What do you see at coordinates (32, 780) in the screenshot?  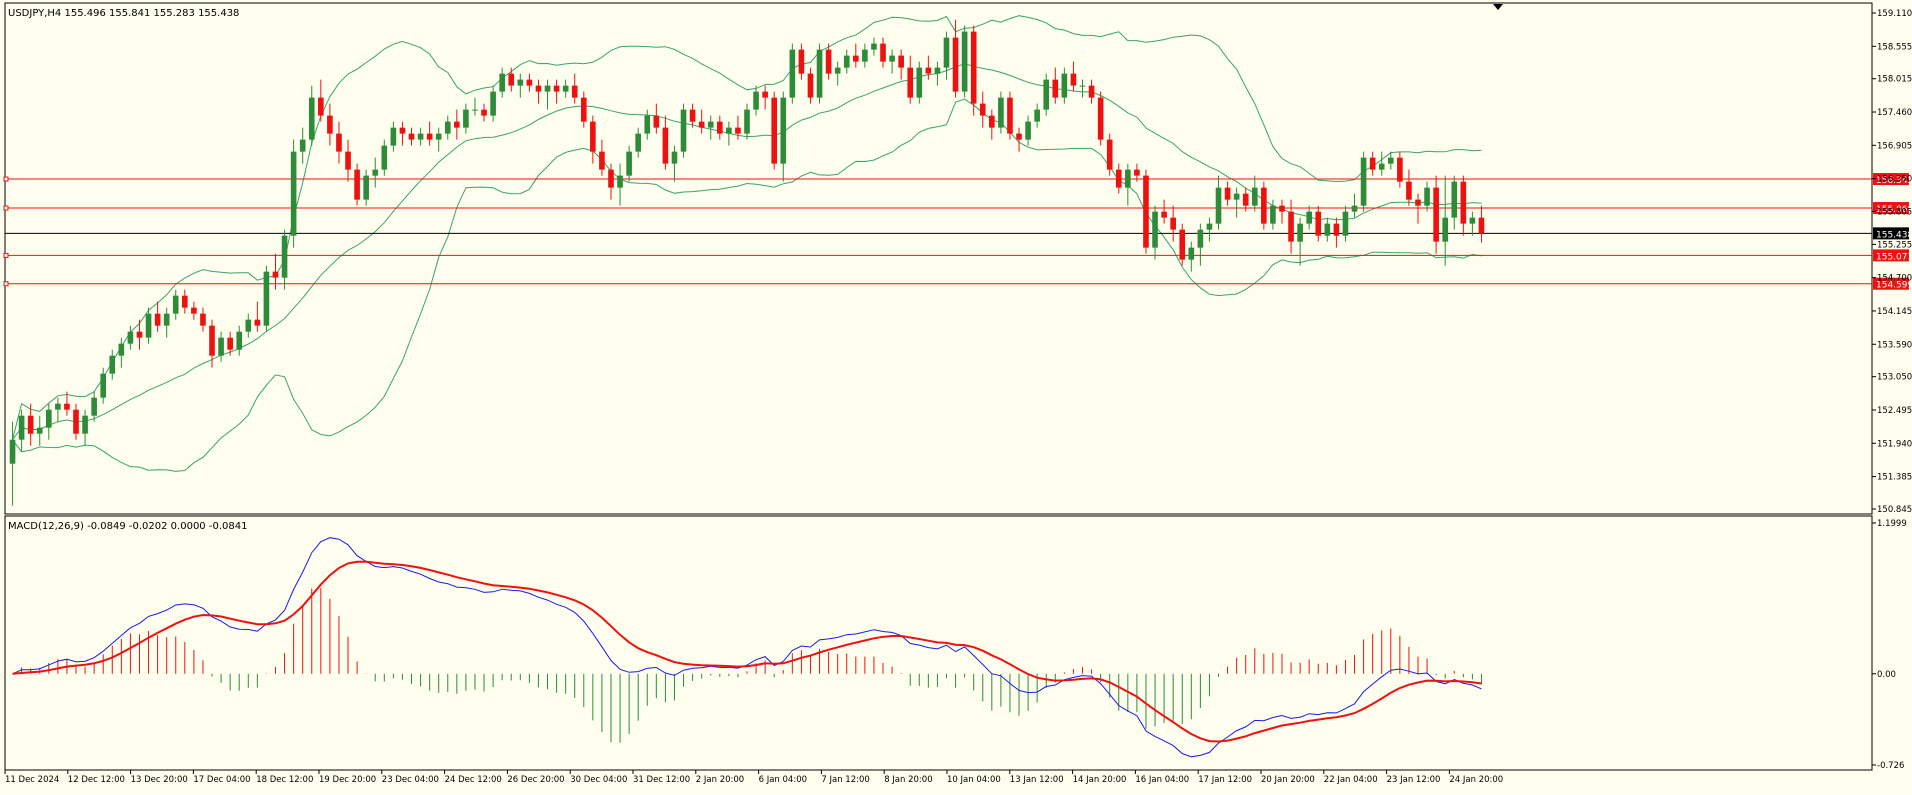 I see `time-tick-label: 11 Dec 2024` at bounding box center [32, 780].